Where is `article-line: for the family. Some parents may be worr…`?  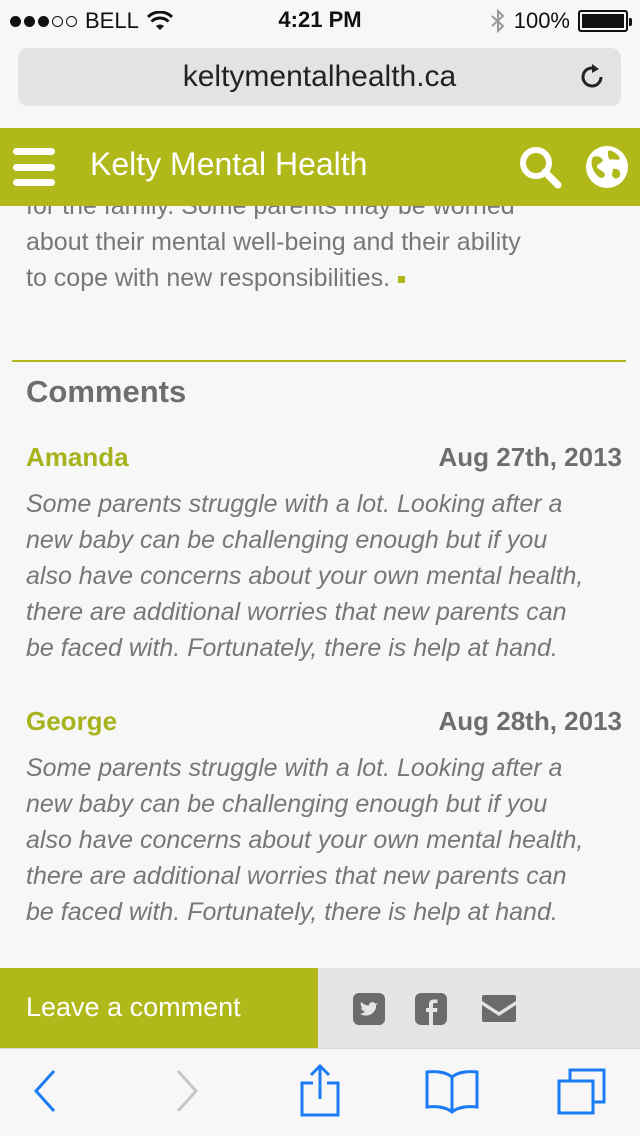 article-line: for the family. Some parents may be worr… is located at coordinates (270, 213).